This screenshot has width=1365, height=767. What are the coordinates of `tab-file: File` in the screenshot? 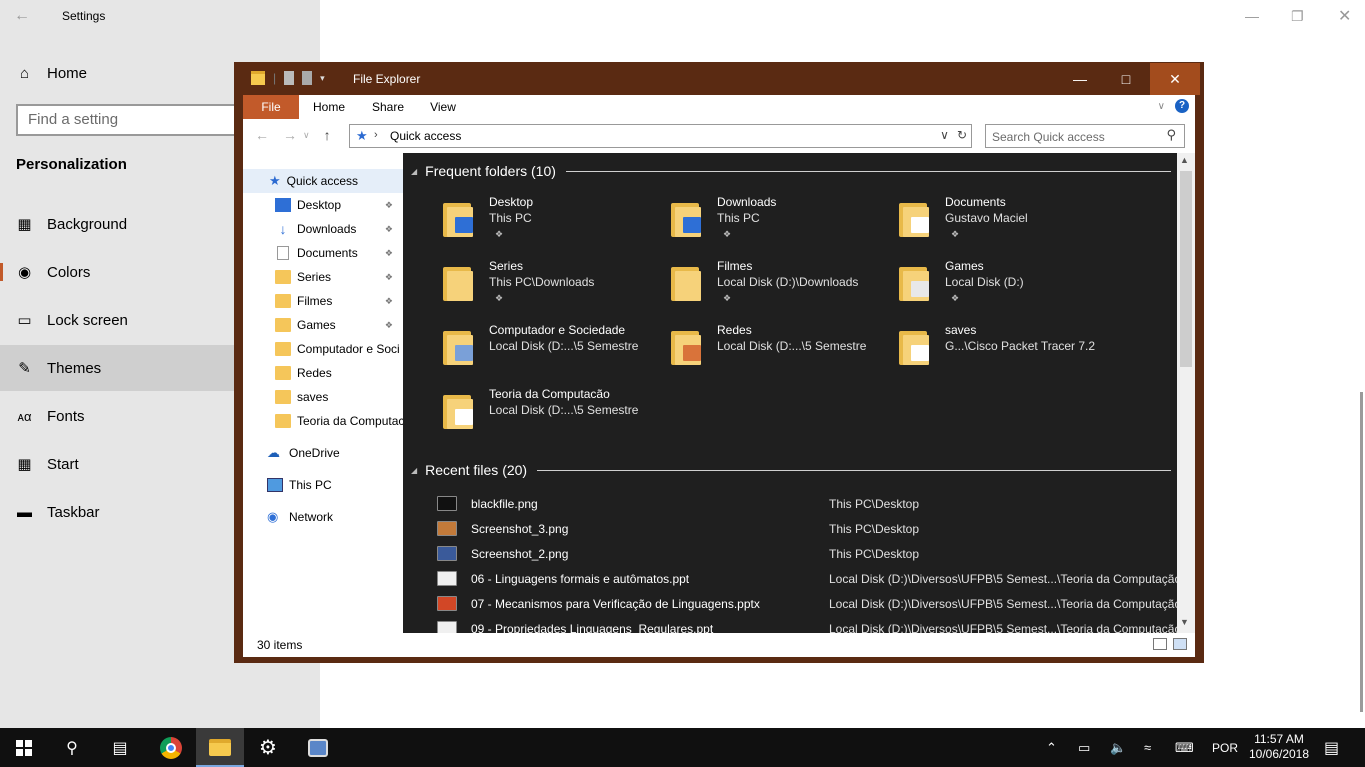 It's located at (271, 107).